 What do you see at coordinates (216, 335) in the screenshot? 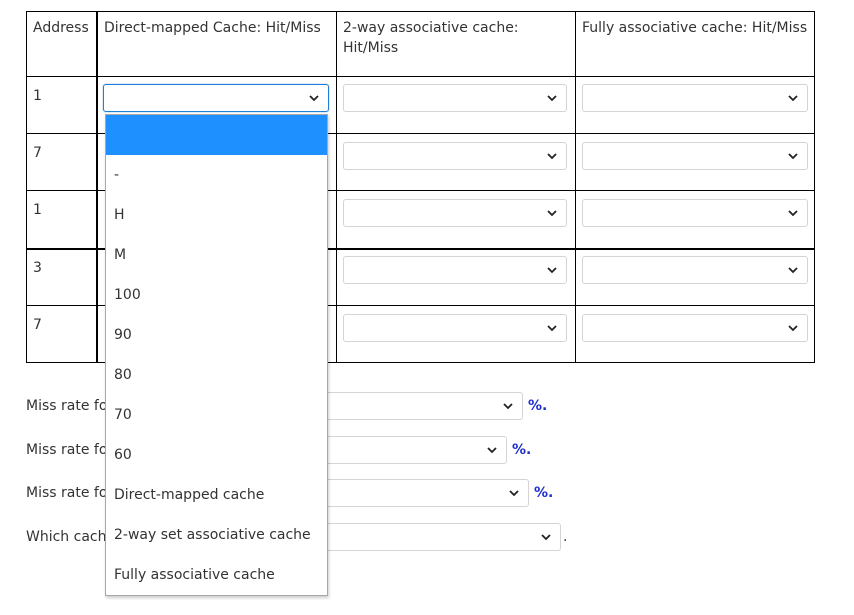
I see `dropdown-option: 90` at bounding box center [216, 335].